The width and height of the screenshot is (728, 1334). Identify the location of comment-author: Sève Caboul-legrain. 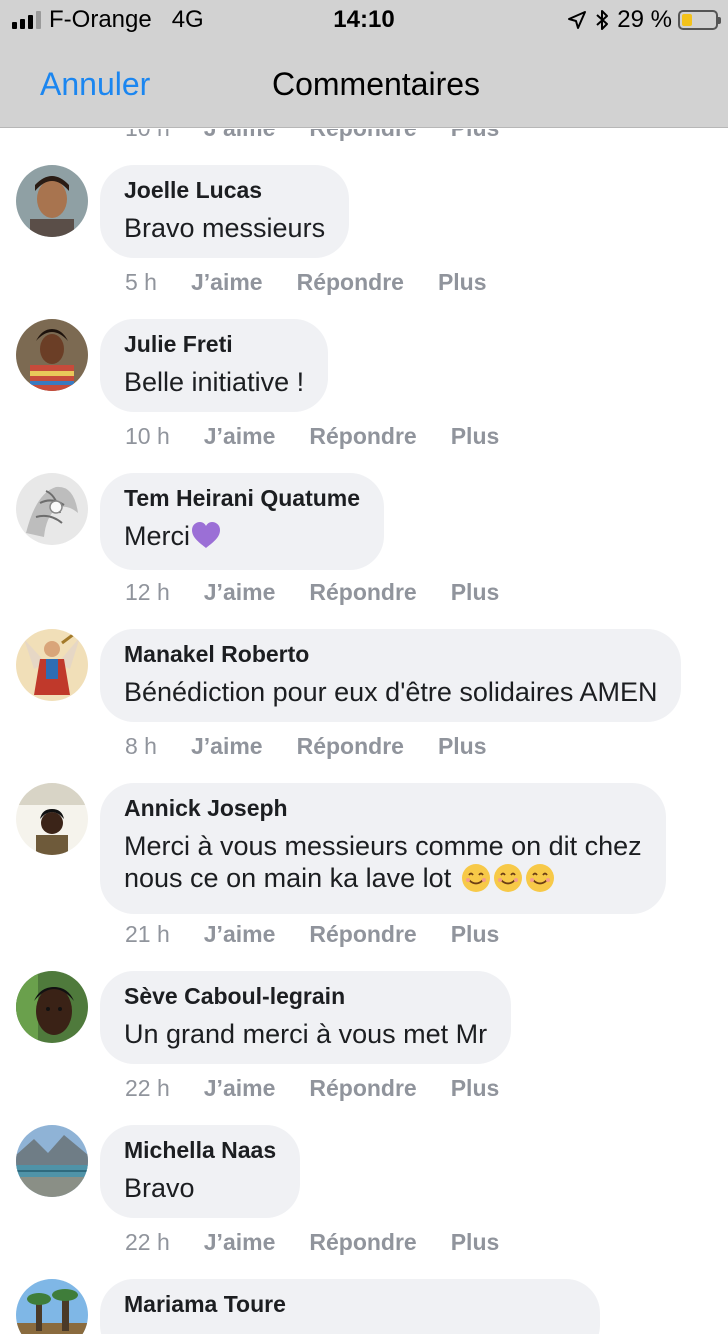
(305, 996).